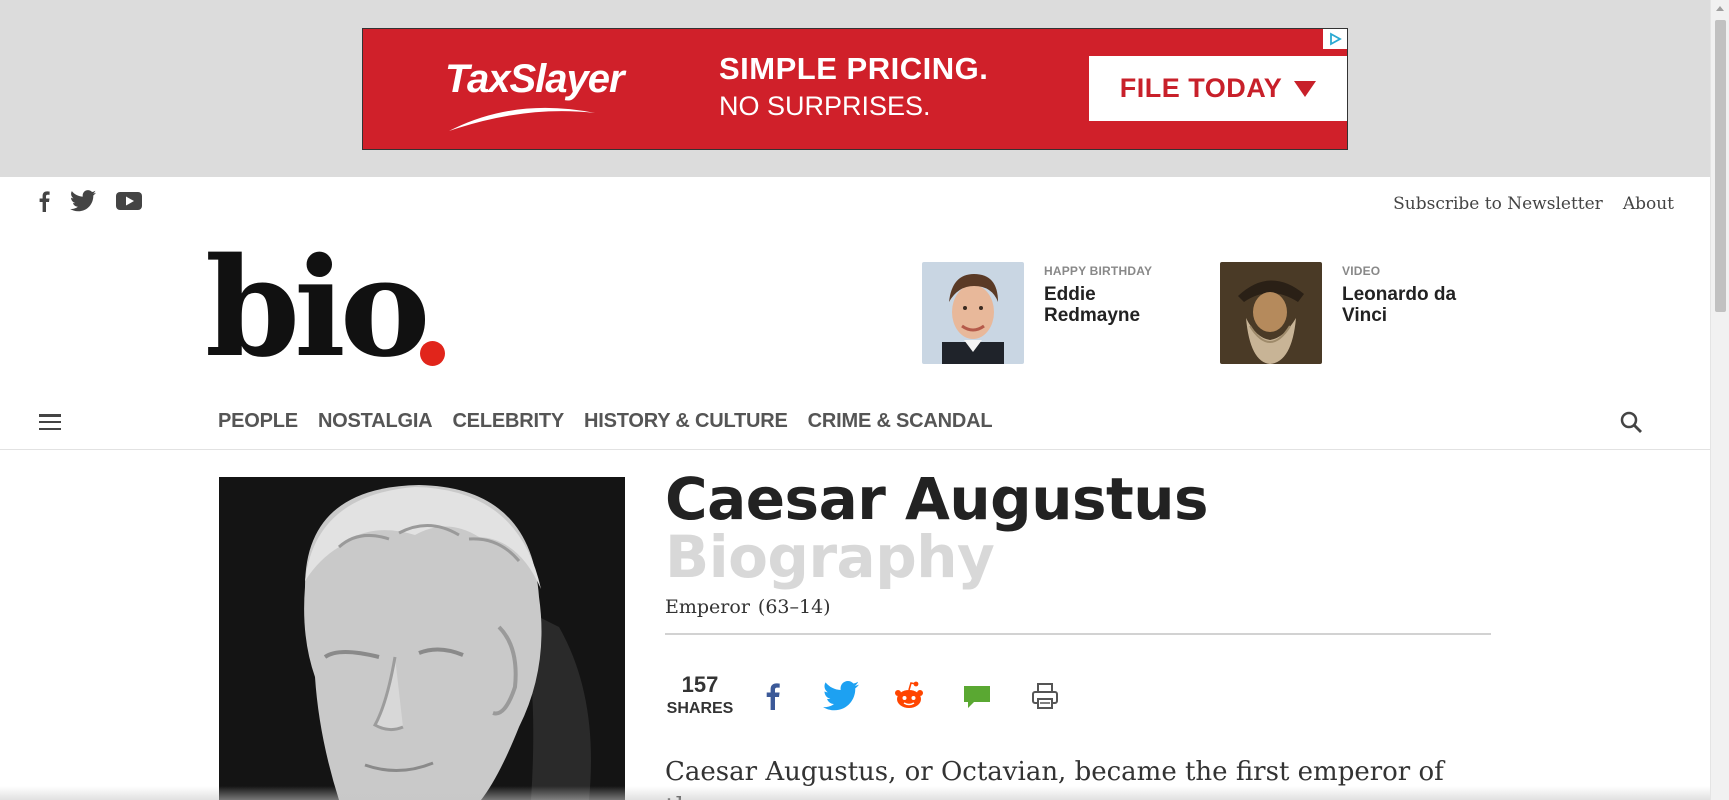 The width and height of the screenshot is (1729, 800). Describe the element at coordinates (830, 557) in the screenshot. I see `article-subtitle: Biography` at that location.